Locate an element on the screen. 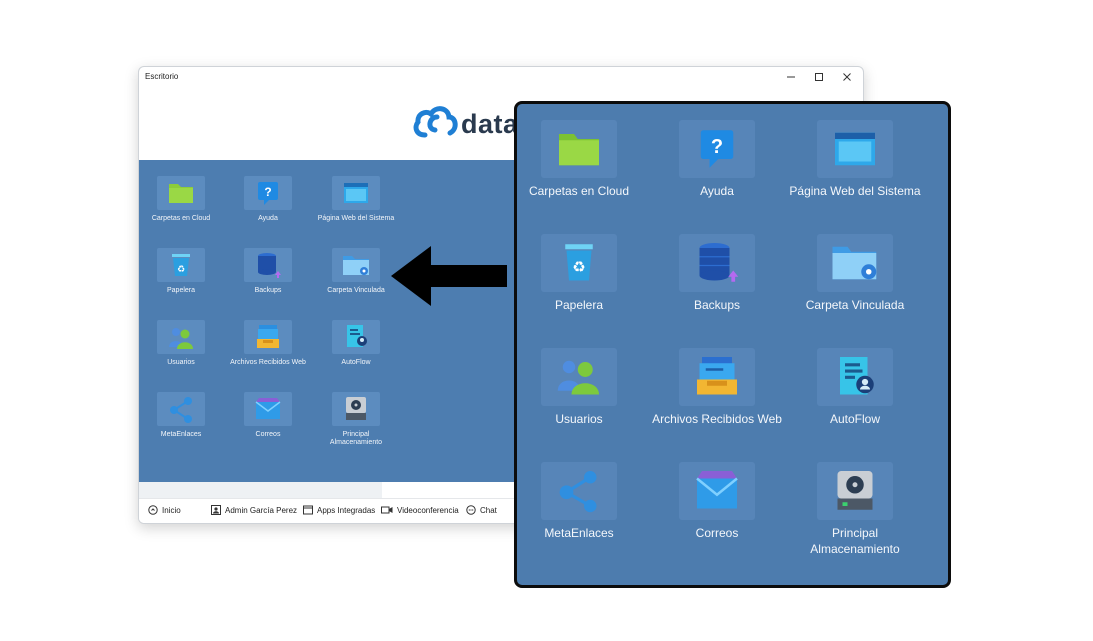  folder-gear-icon is located at coordinates (854, 263).